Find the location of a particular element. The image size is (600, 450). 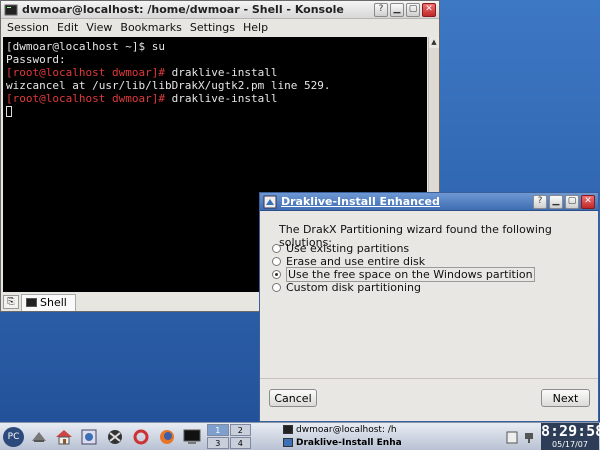

network-icon is located at coordinates (529, 437).